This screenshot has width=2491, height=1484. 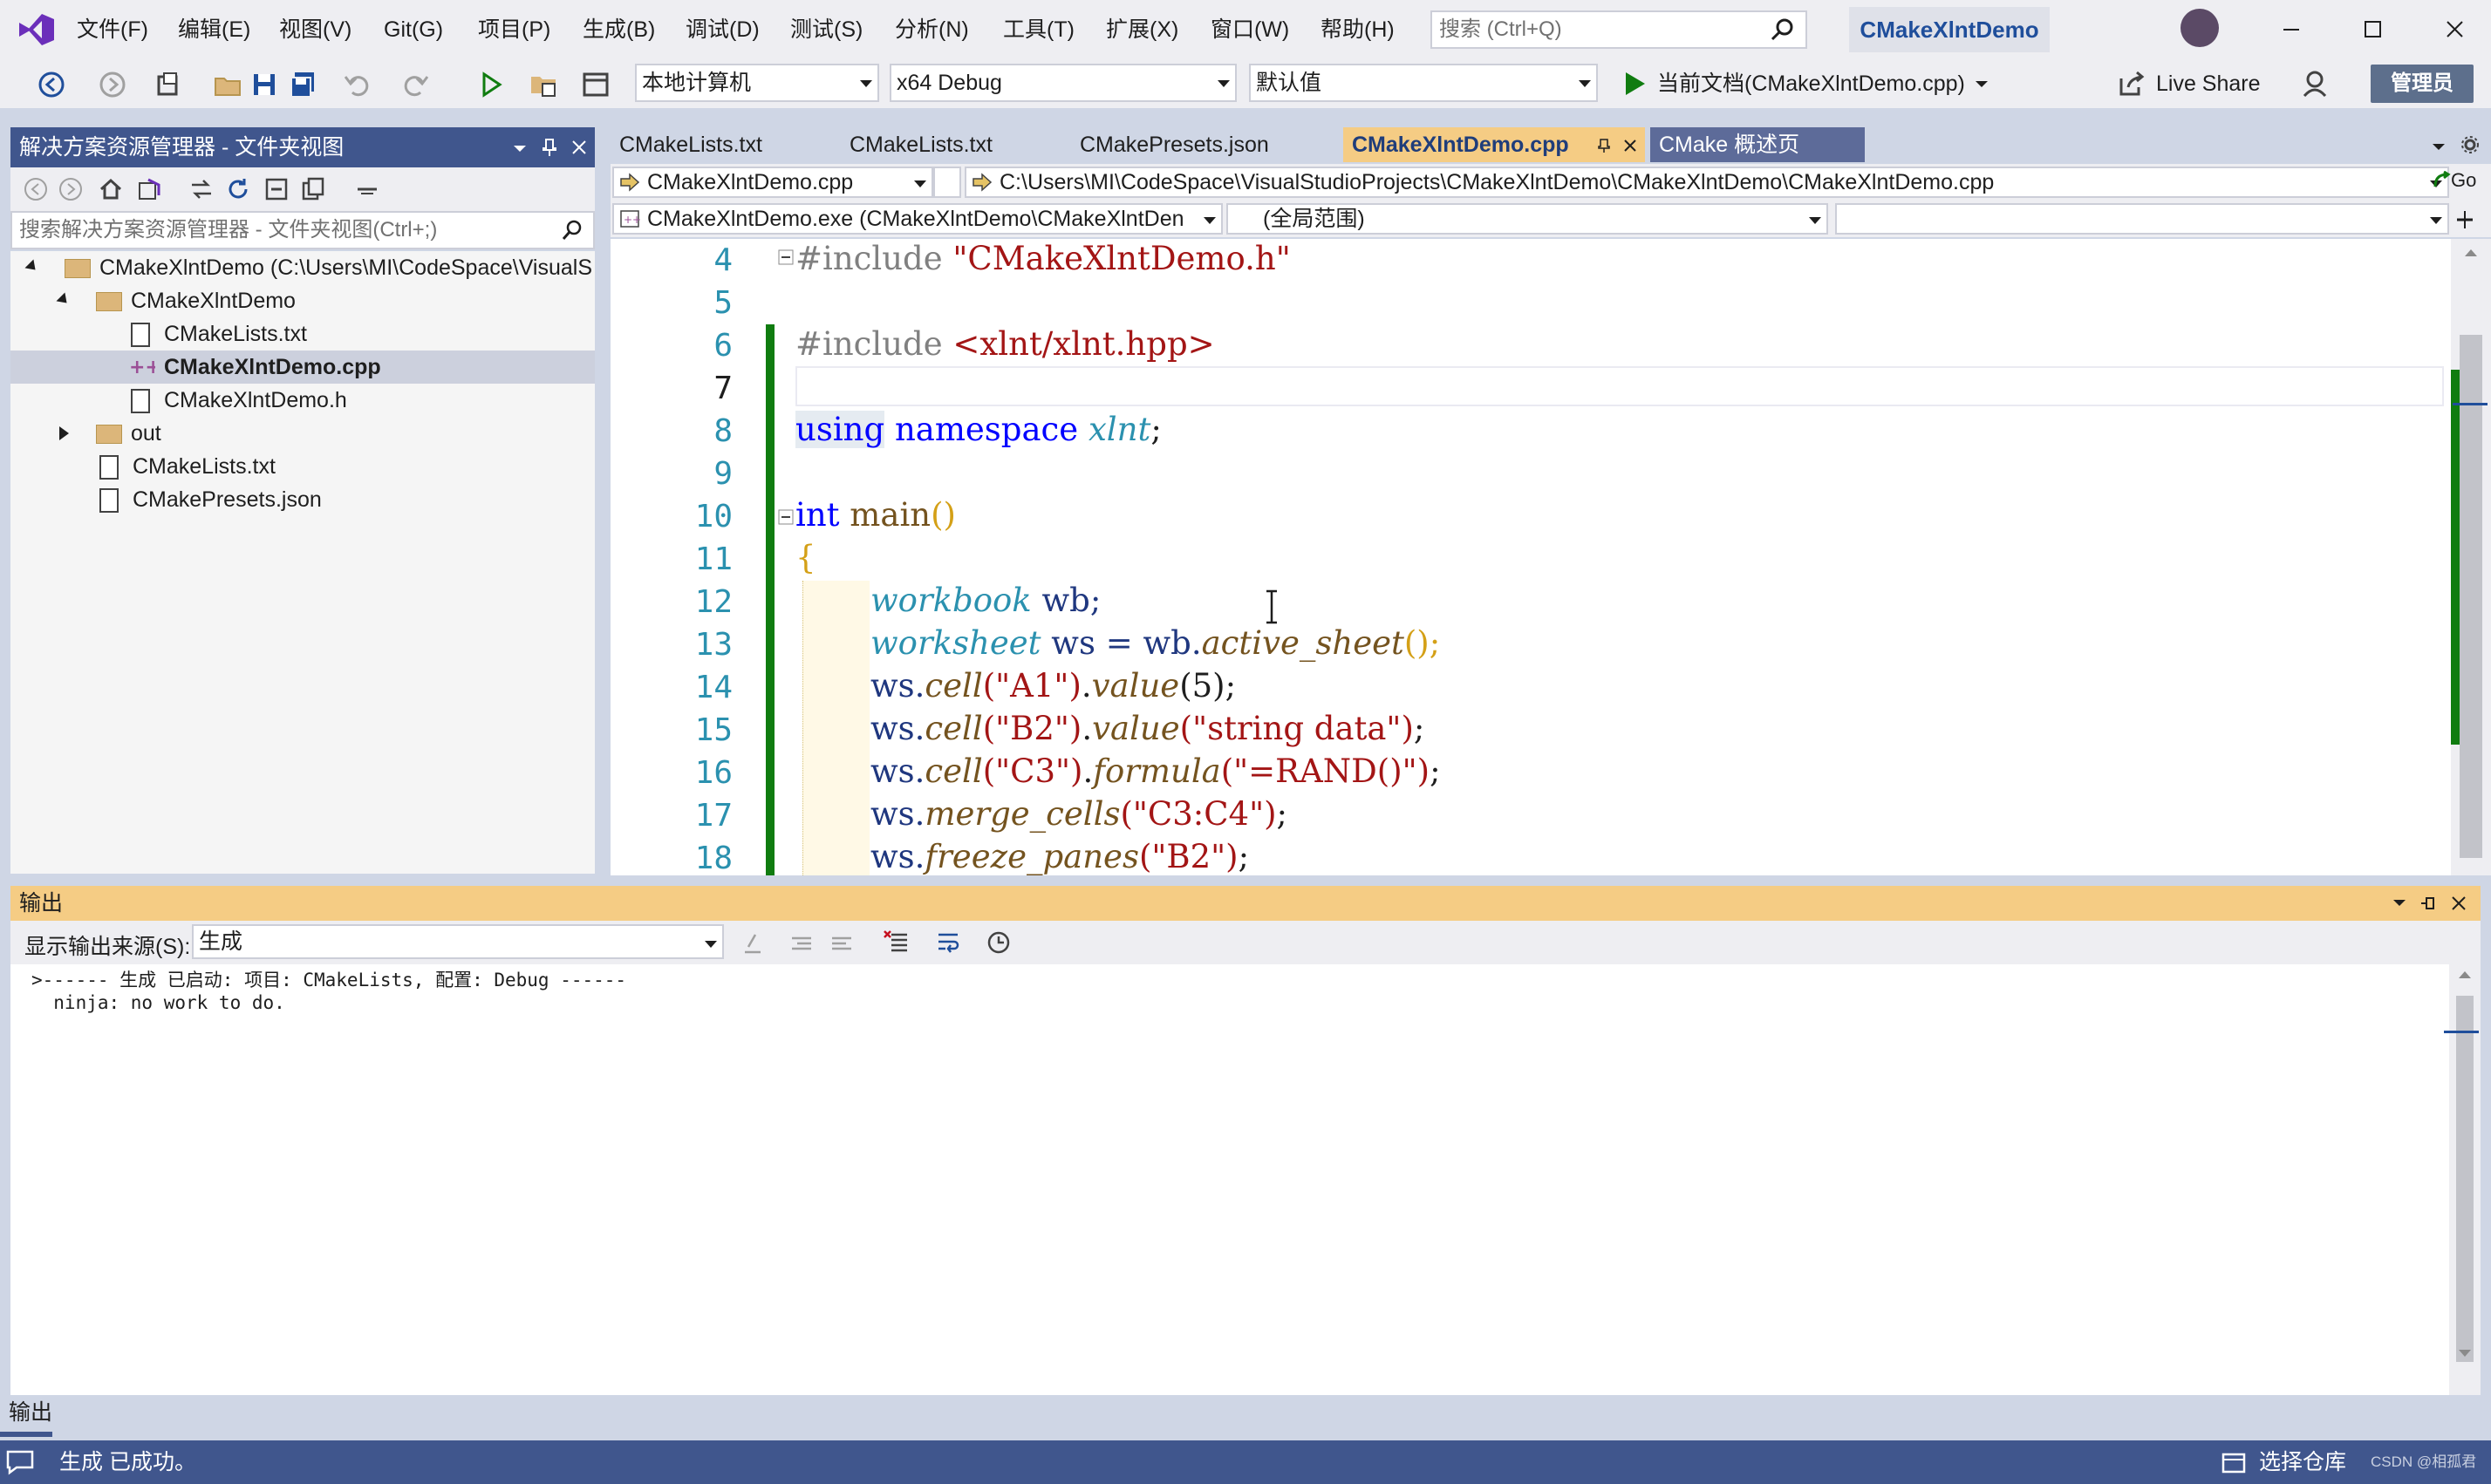 I want to click on file-nav-combo: CMakeXlntDemo.cpp, so click(x=772, y=182).